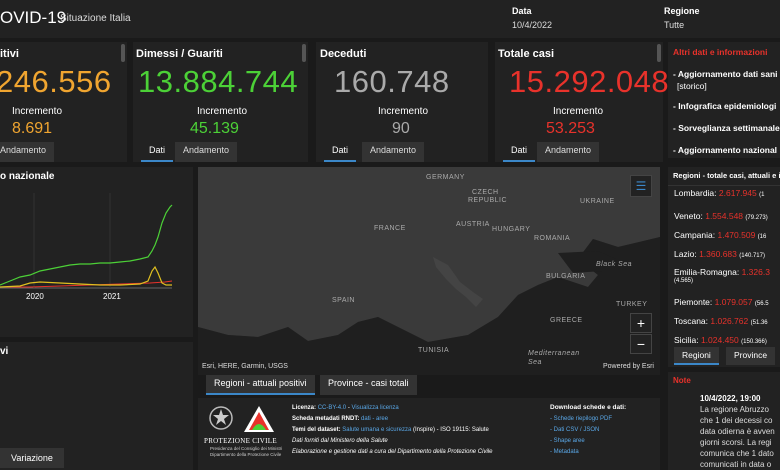 The image size is (780, 470). What do you see at coordinates (726, 175) in the screenshot?
I see `regioni-list-title: Regioni - totale casi, attuali e in` at bounding box center [726, 175].